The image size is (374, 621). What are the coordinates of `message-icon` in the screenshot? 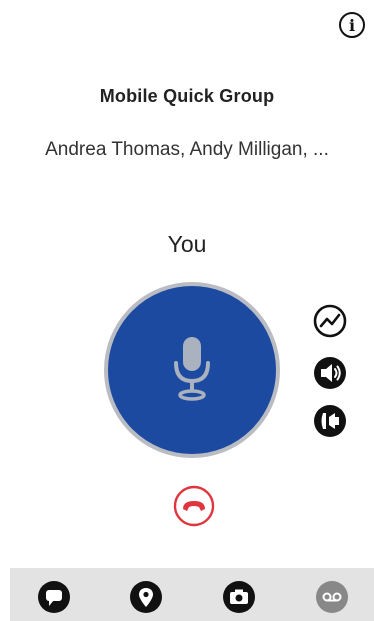 It's located at (54, 597).